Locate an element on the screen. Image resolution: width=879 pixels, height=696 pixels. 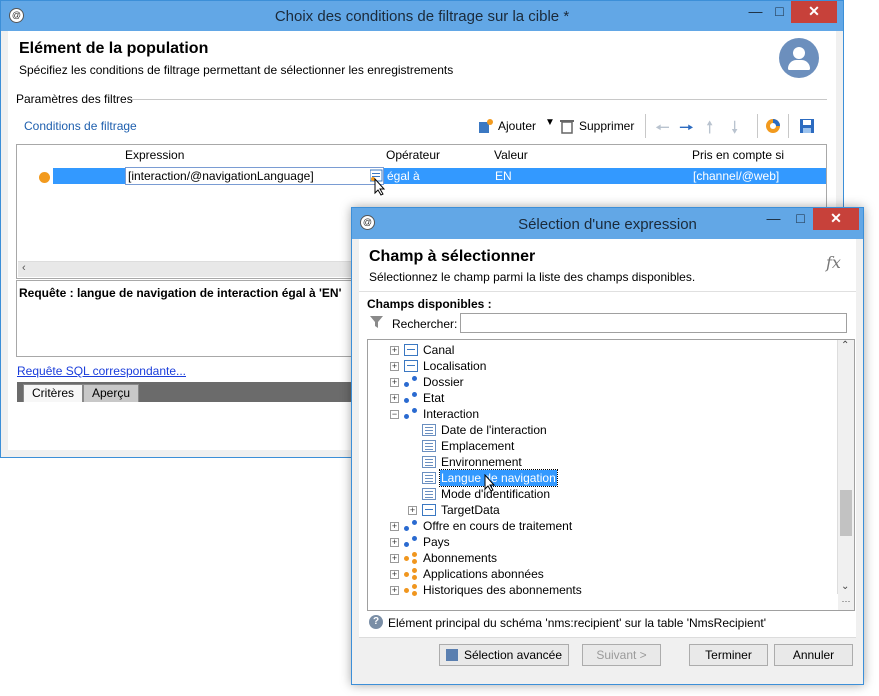
cell-value: EN is located at coordinates (503, 176).